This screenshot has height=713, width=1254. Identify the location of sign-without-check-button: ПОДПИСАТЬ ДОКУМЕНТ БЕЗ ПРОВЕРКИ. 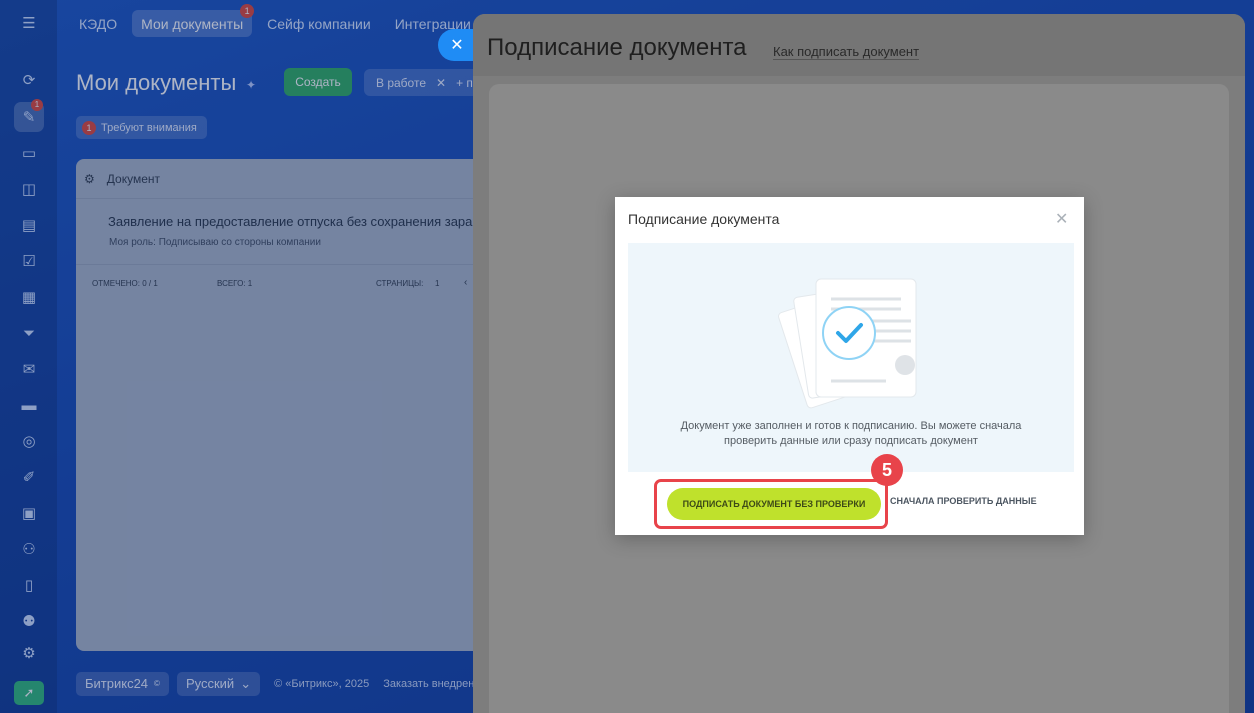
(774, 504).